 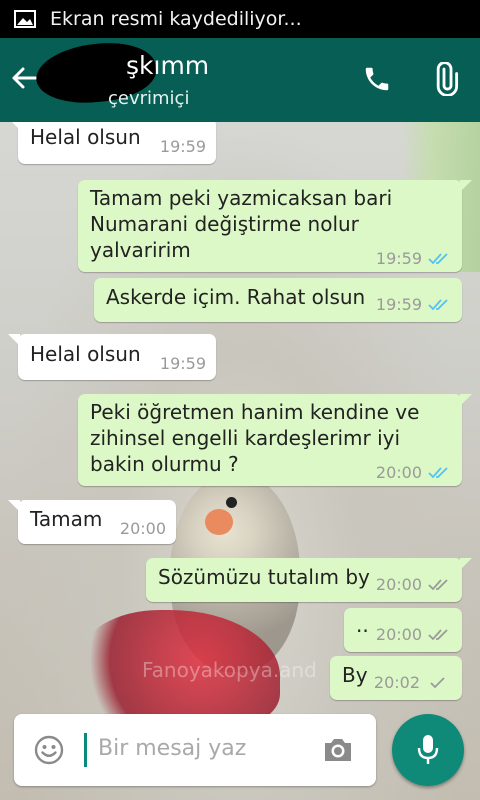 I want to click on message-text: Tamam, so click(x=66, y=519).